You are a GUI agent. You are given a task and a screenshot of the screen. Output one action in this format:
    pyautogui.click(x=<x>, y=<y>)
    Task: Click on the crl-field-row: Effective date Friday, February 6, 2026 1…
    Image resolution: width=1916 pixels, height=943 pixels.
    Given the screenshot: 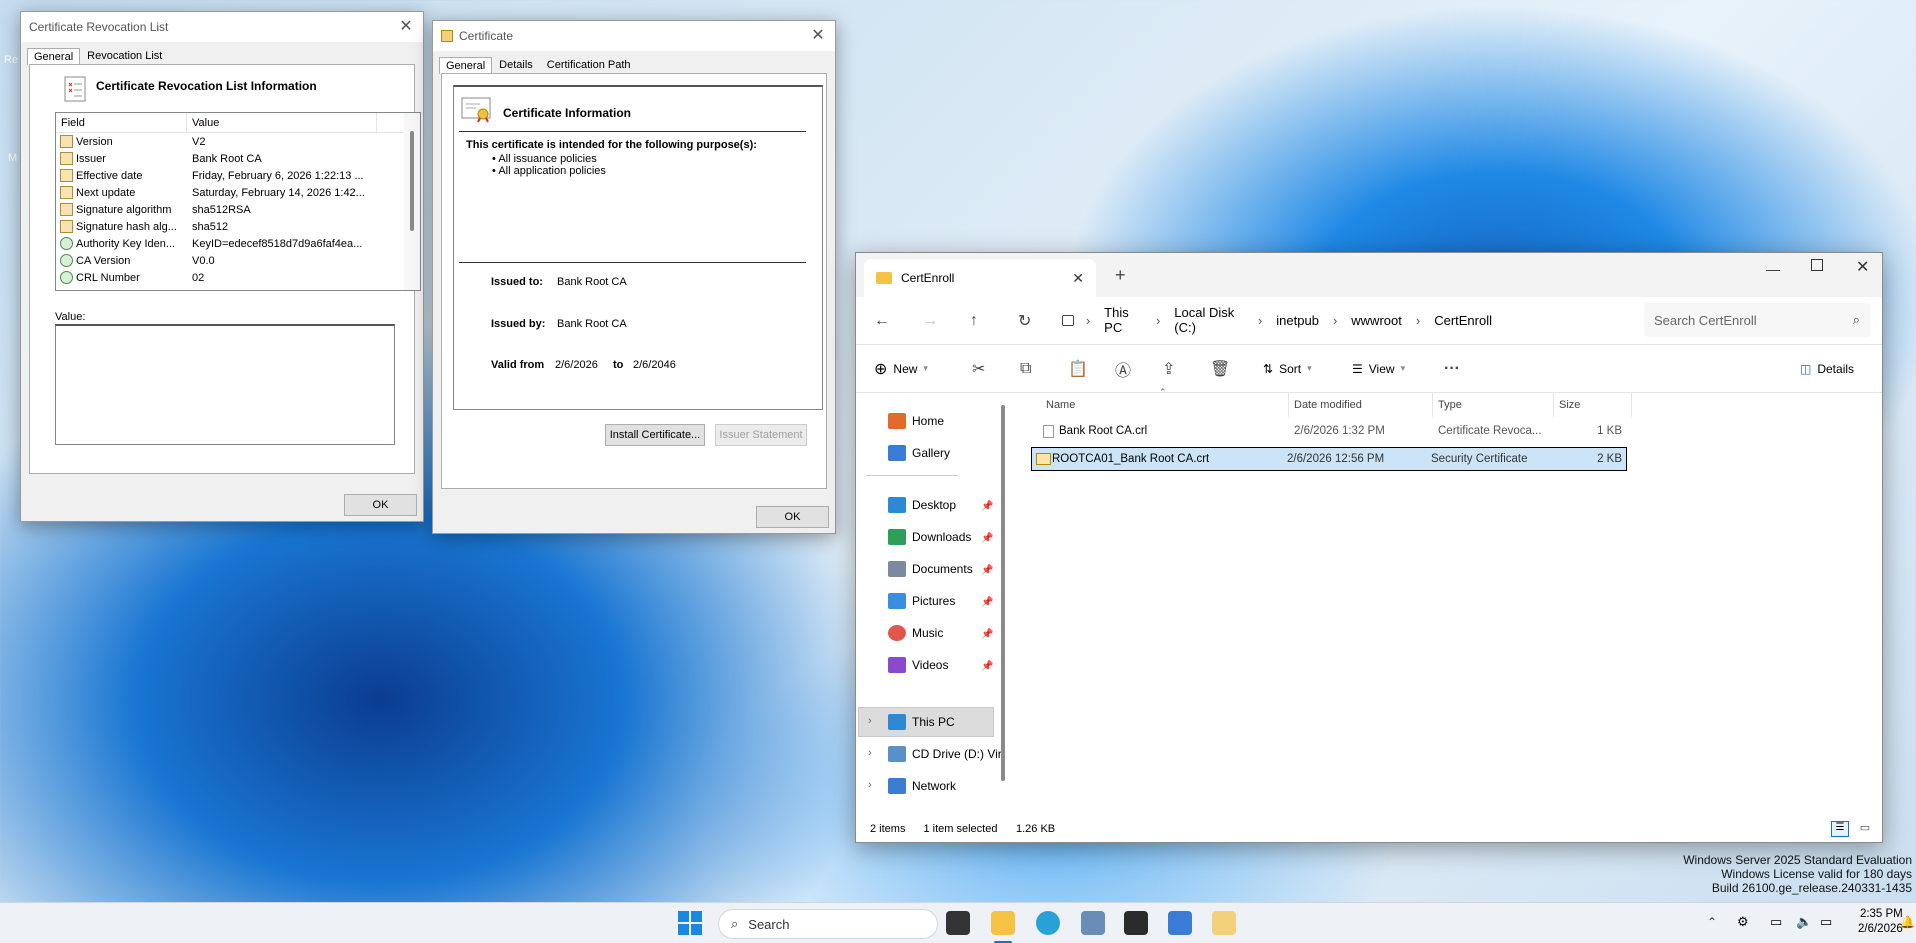 What is the action you would take?
    pyautogui.click(x=238, y=175)
    